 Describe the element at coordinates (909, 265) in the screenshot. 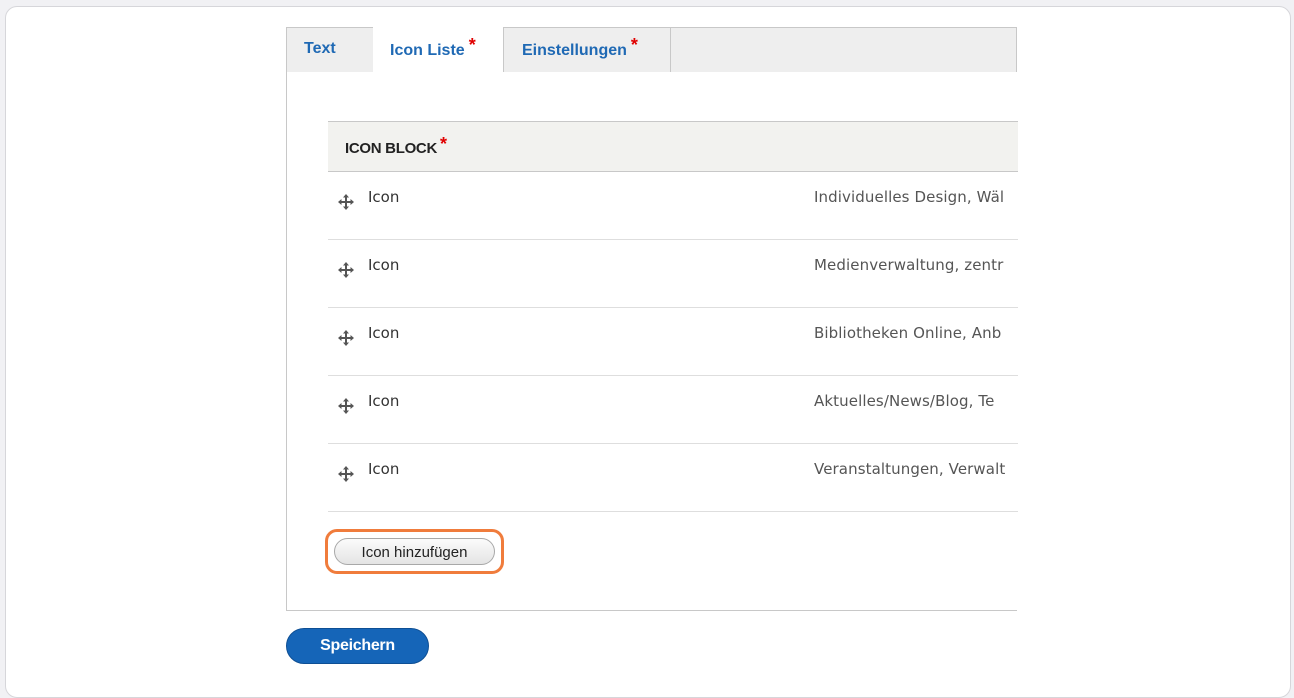

I see `row-summary: Medienverwaltung, zentr` at that location.